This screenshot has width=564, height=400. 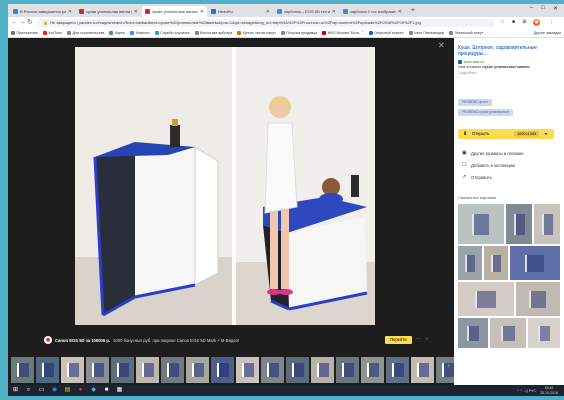 I want to click on tag-chip-2: РЕЗЛЕКС сухие углекислые, so click(x=485, y=112).